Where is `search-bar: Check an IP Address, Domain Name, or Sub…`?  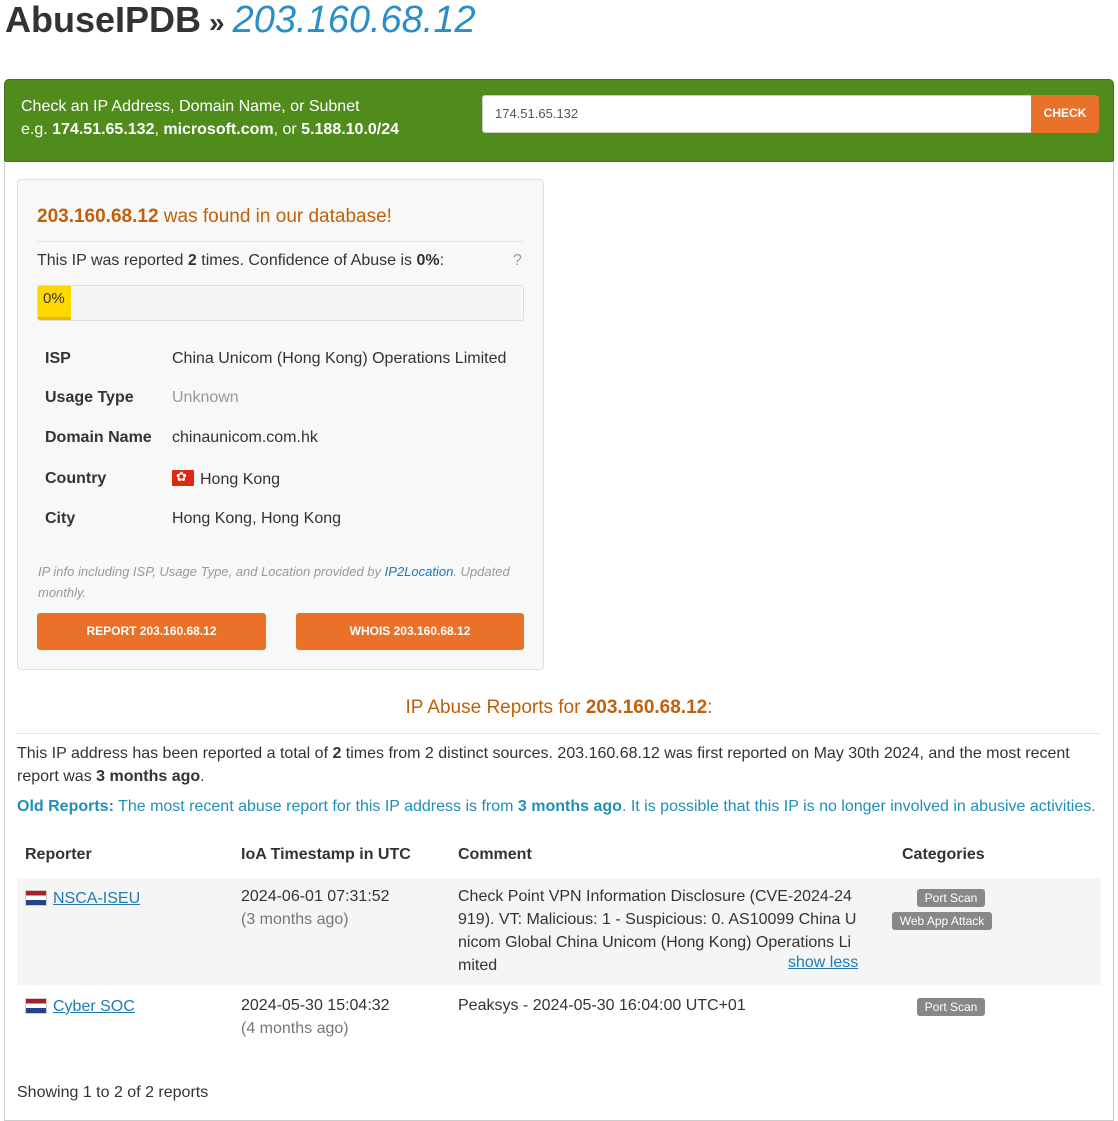 search-bar: Check an IP Address, Domain Name, or Sub… is located at coordinates (559, 120).